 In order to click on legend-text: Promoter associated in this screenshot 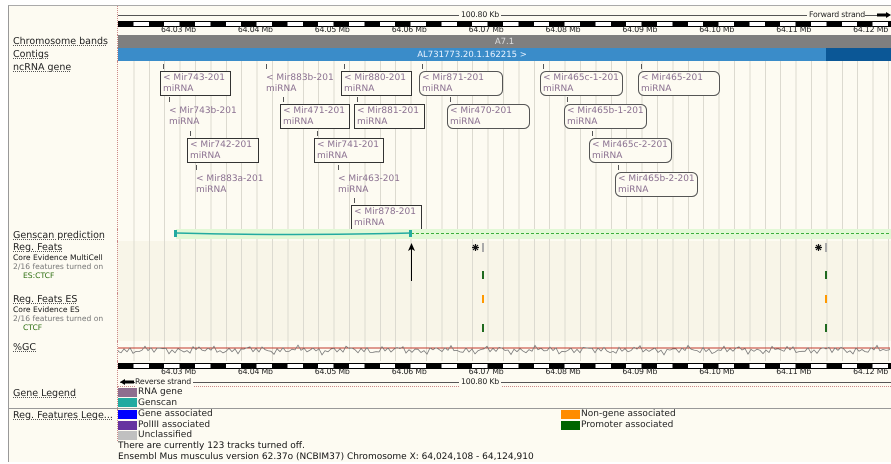, I will do `click(627, 425)`.